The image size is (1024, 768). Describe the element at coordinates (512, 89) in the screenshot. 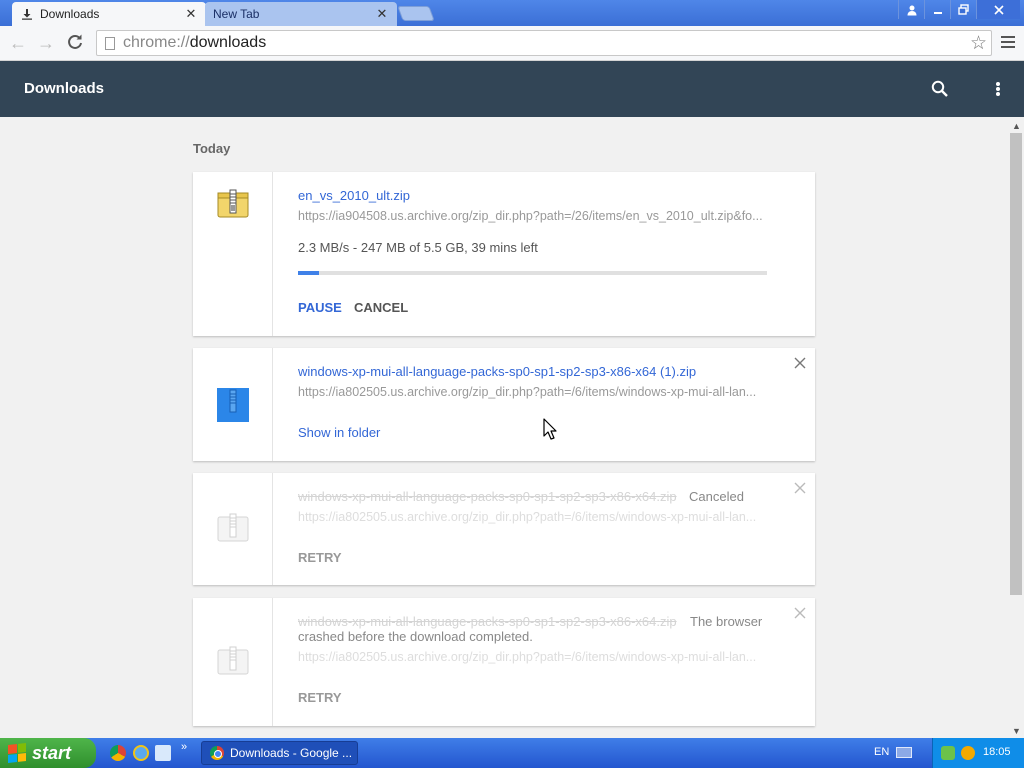

I see `downloads-header: Downloads` at that location.